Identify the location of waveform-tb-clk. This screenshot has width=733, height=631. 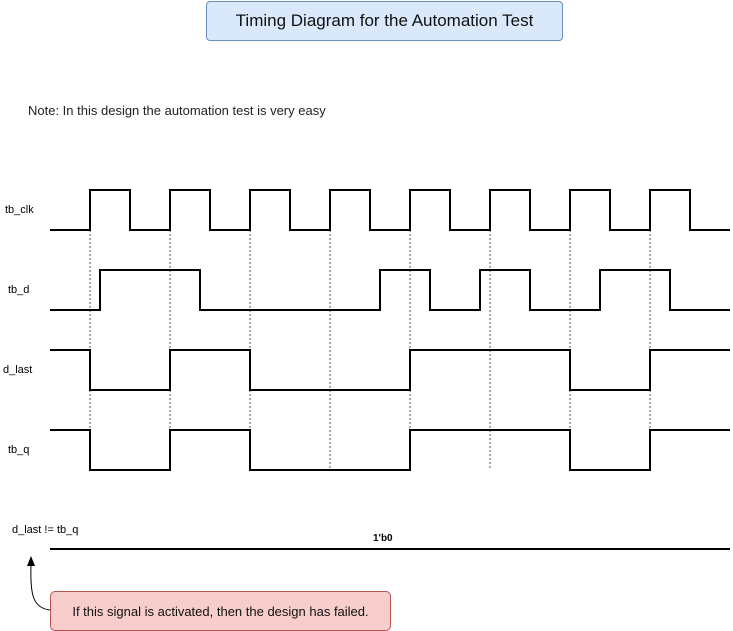
(390, 210).